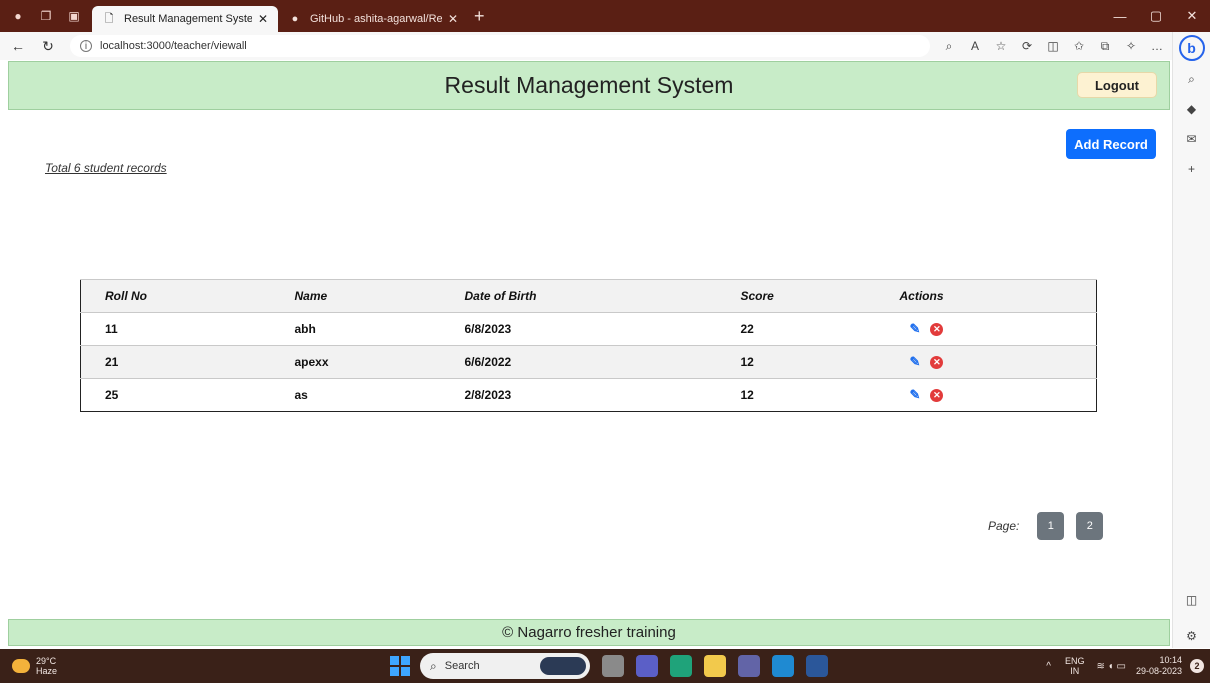 Image resolution: width=1210 pixels, height=683 pixels. I want to click on restore-icon: ▢, so click(1156, 16).